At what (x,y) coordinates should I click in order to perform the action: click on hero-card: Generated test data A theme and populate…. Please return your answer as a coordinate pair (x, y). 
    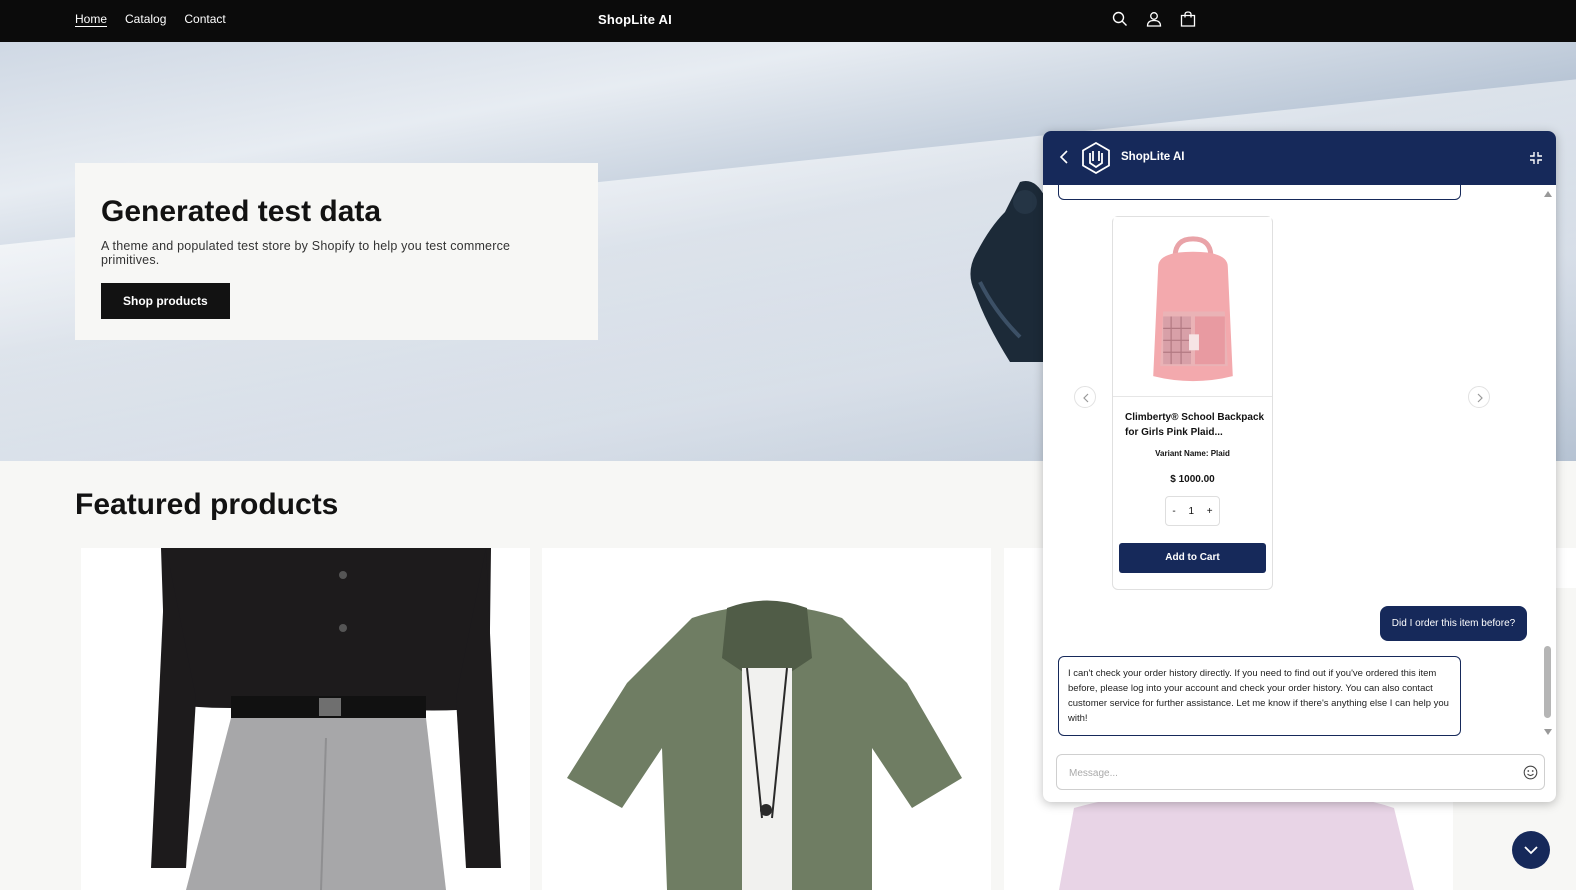
    Looking at the image, I should click on (336, 251).